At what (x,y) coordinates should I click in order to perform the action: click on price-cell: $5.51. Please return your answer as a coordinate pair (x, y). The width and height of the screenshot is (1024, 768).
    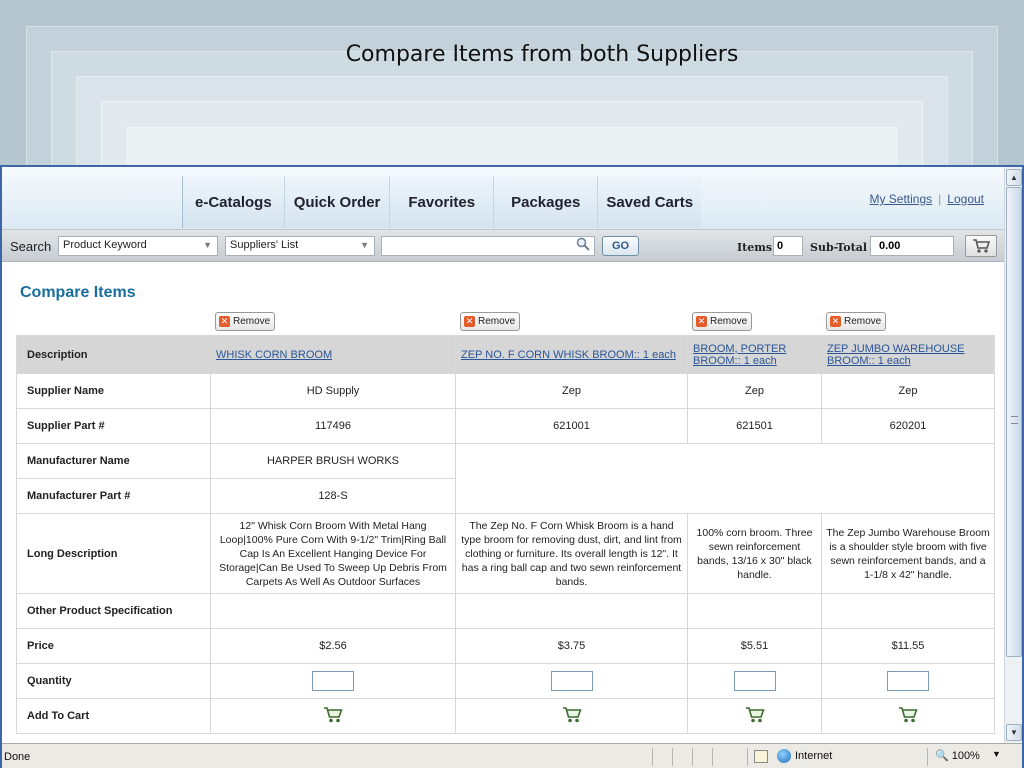
    Looking at the image, I should click on (754, 646).